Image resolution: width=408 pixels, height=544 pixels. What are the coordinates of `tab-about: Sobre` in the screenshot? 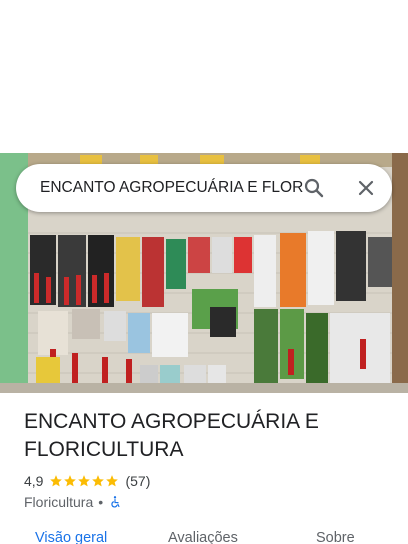 It's located at (335, 537).